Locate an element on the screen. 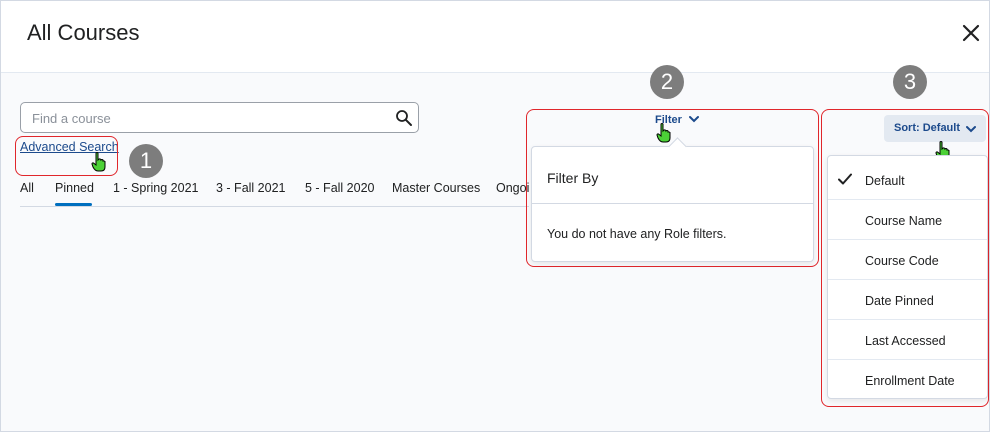 This screenshot has width=990, height=432. sort-option-label: Last Accessed is located at coordinates (905, 341).